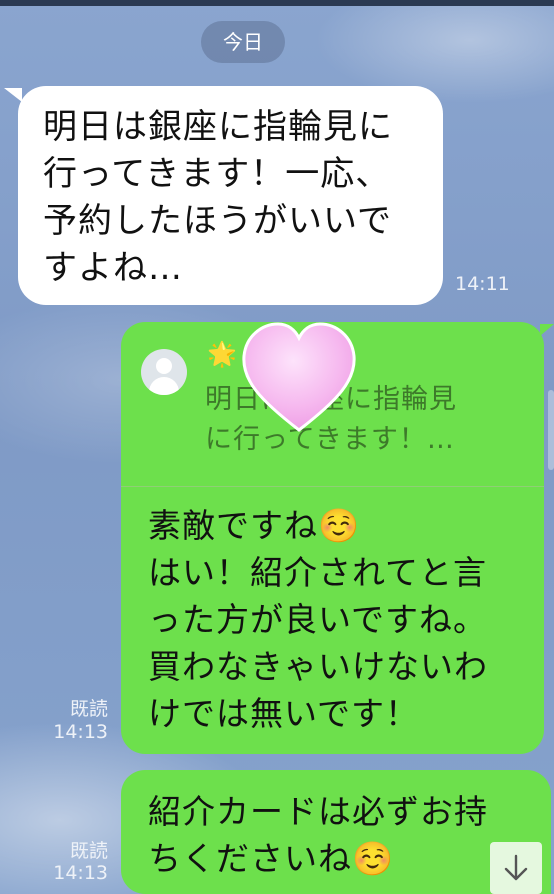  I want to click on heart-sticker, so click(299, 377).